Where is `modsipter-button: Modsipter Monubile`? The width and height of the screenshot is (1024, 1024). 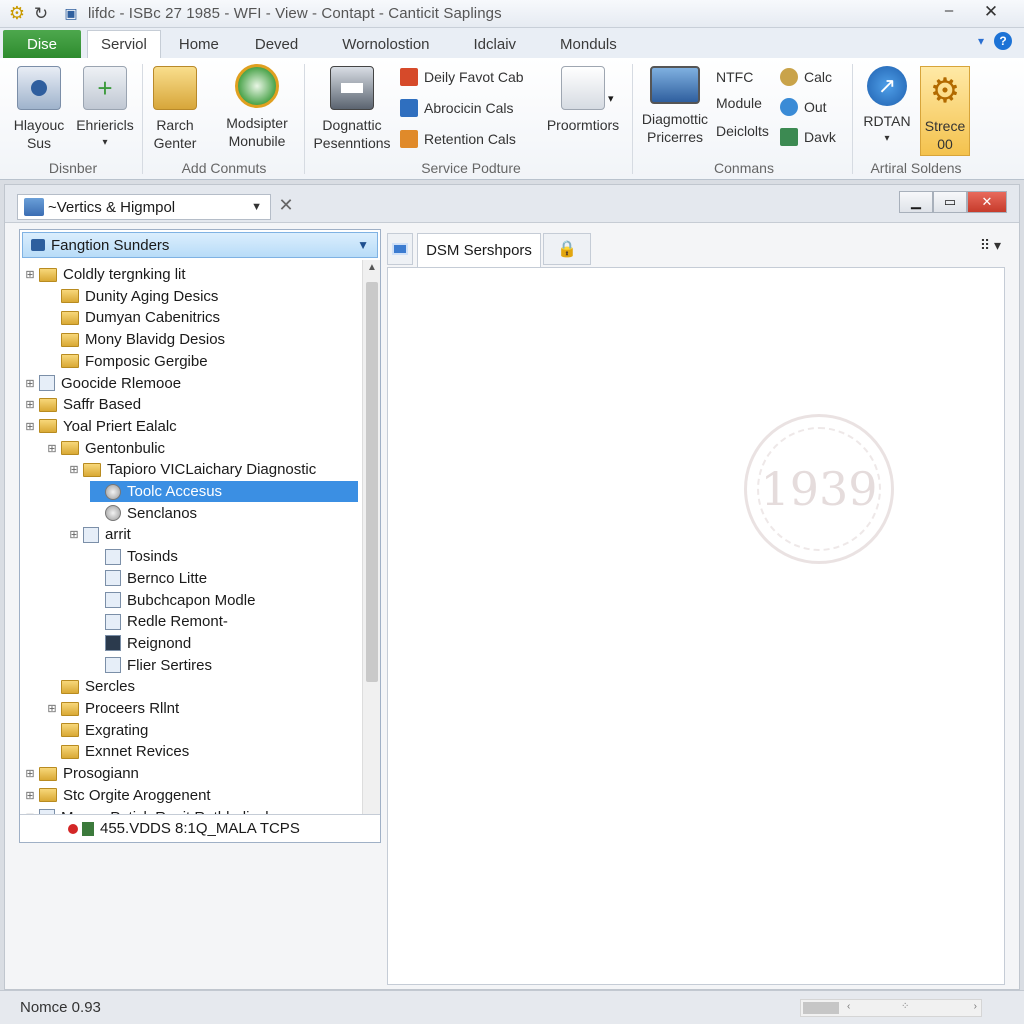
modsipter-button: Modsipter Monubile is located at coordinates (257, 107).